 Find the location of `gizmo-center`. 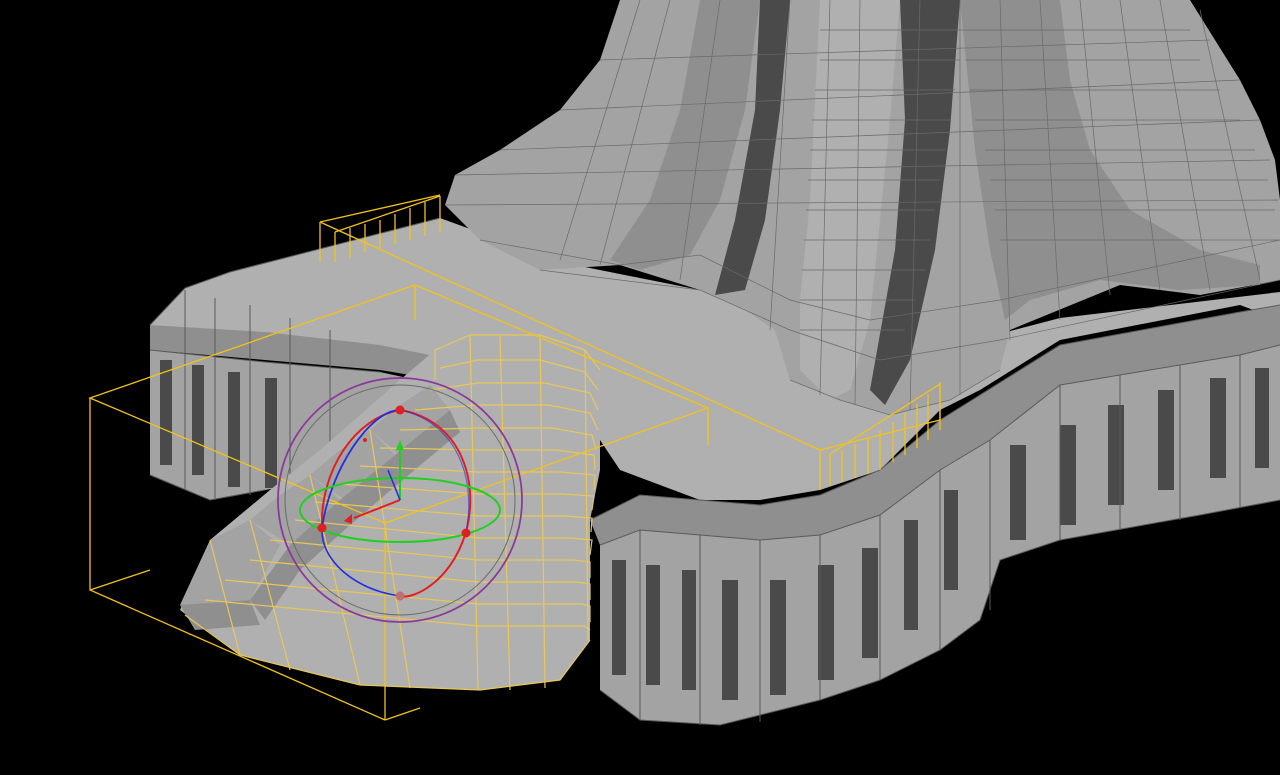

gizmo-center is located at coordinates (365, 440).